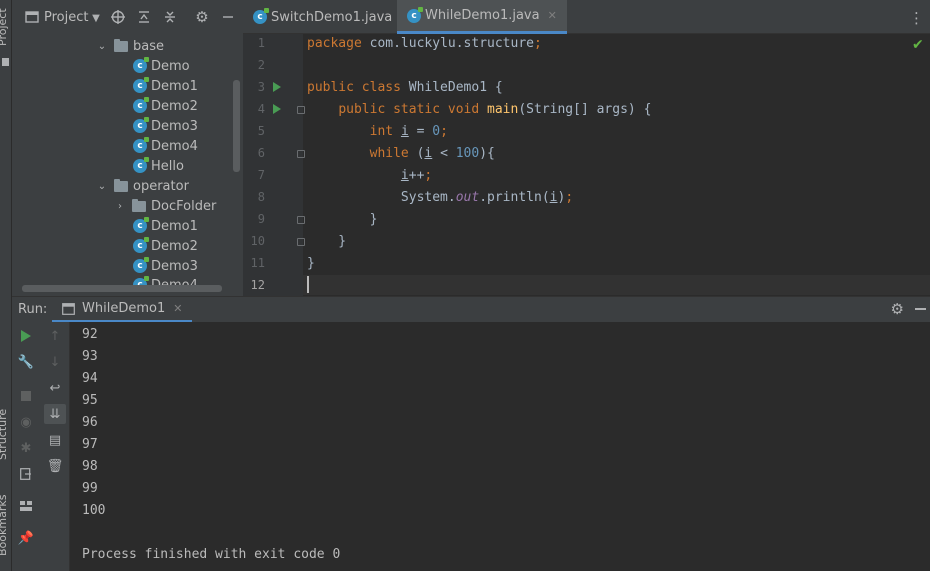 This screenshot has height=571, width=930. I want to click on more-options-icon: ⋮, so click(916, 18).